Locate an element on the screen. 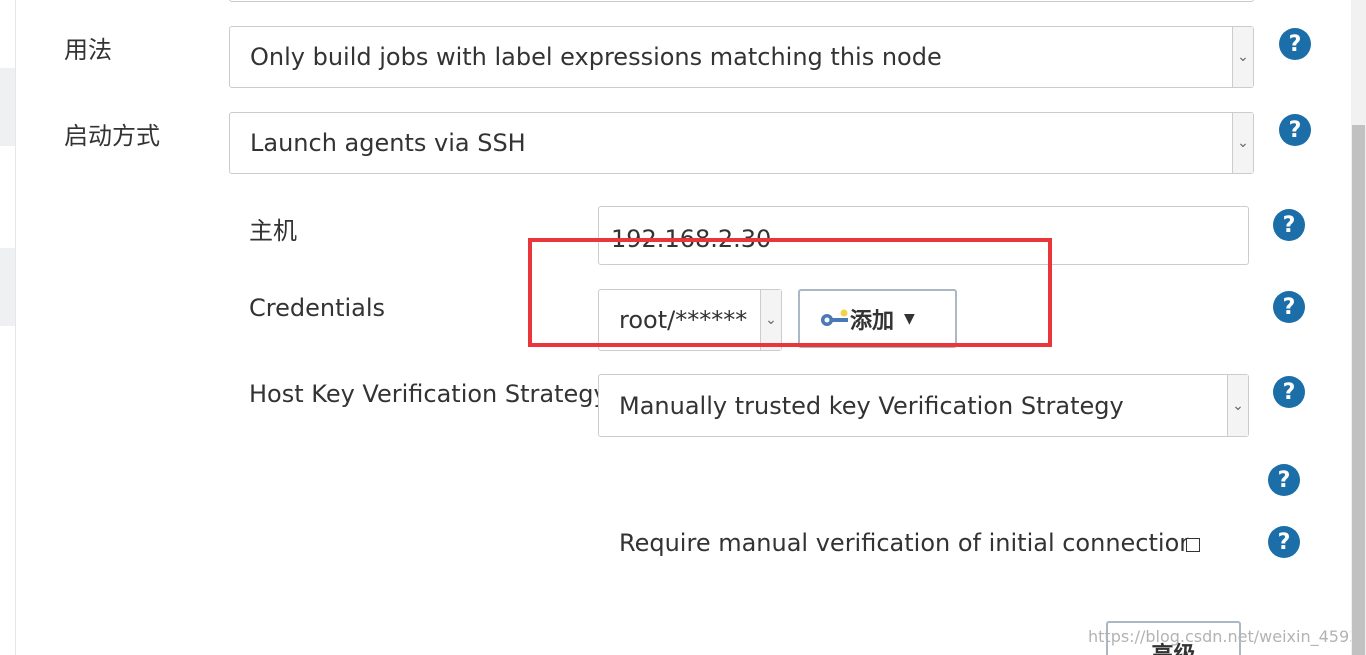  require-manual-verification-checkbox is located at coordinates (1193, 545).